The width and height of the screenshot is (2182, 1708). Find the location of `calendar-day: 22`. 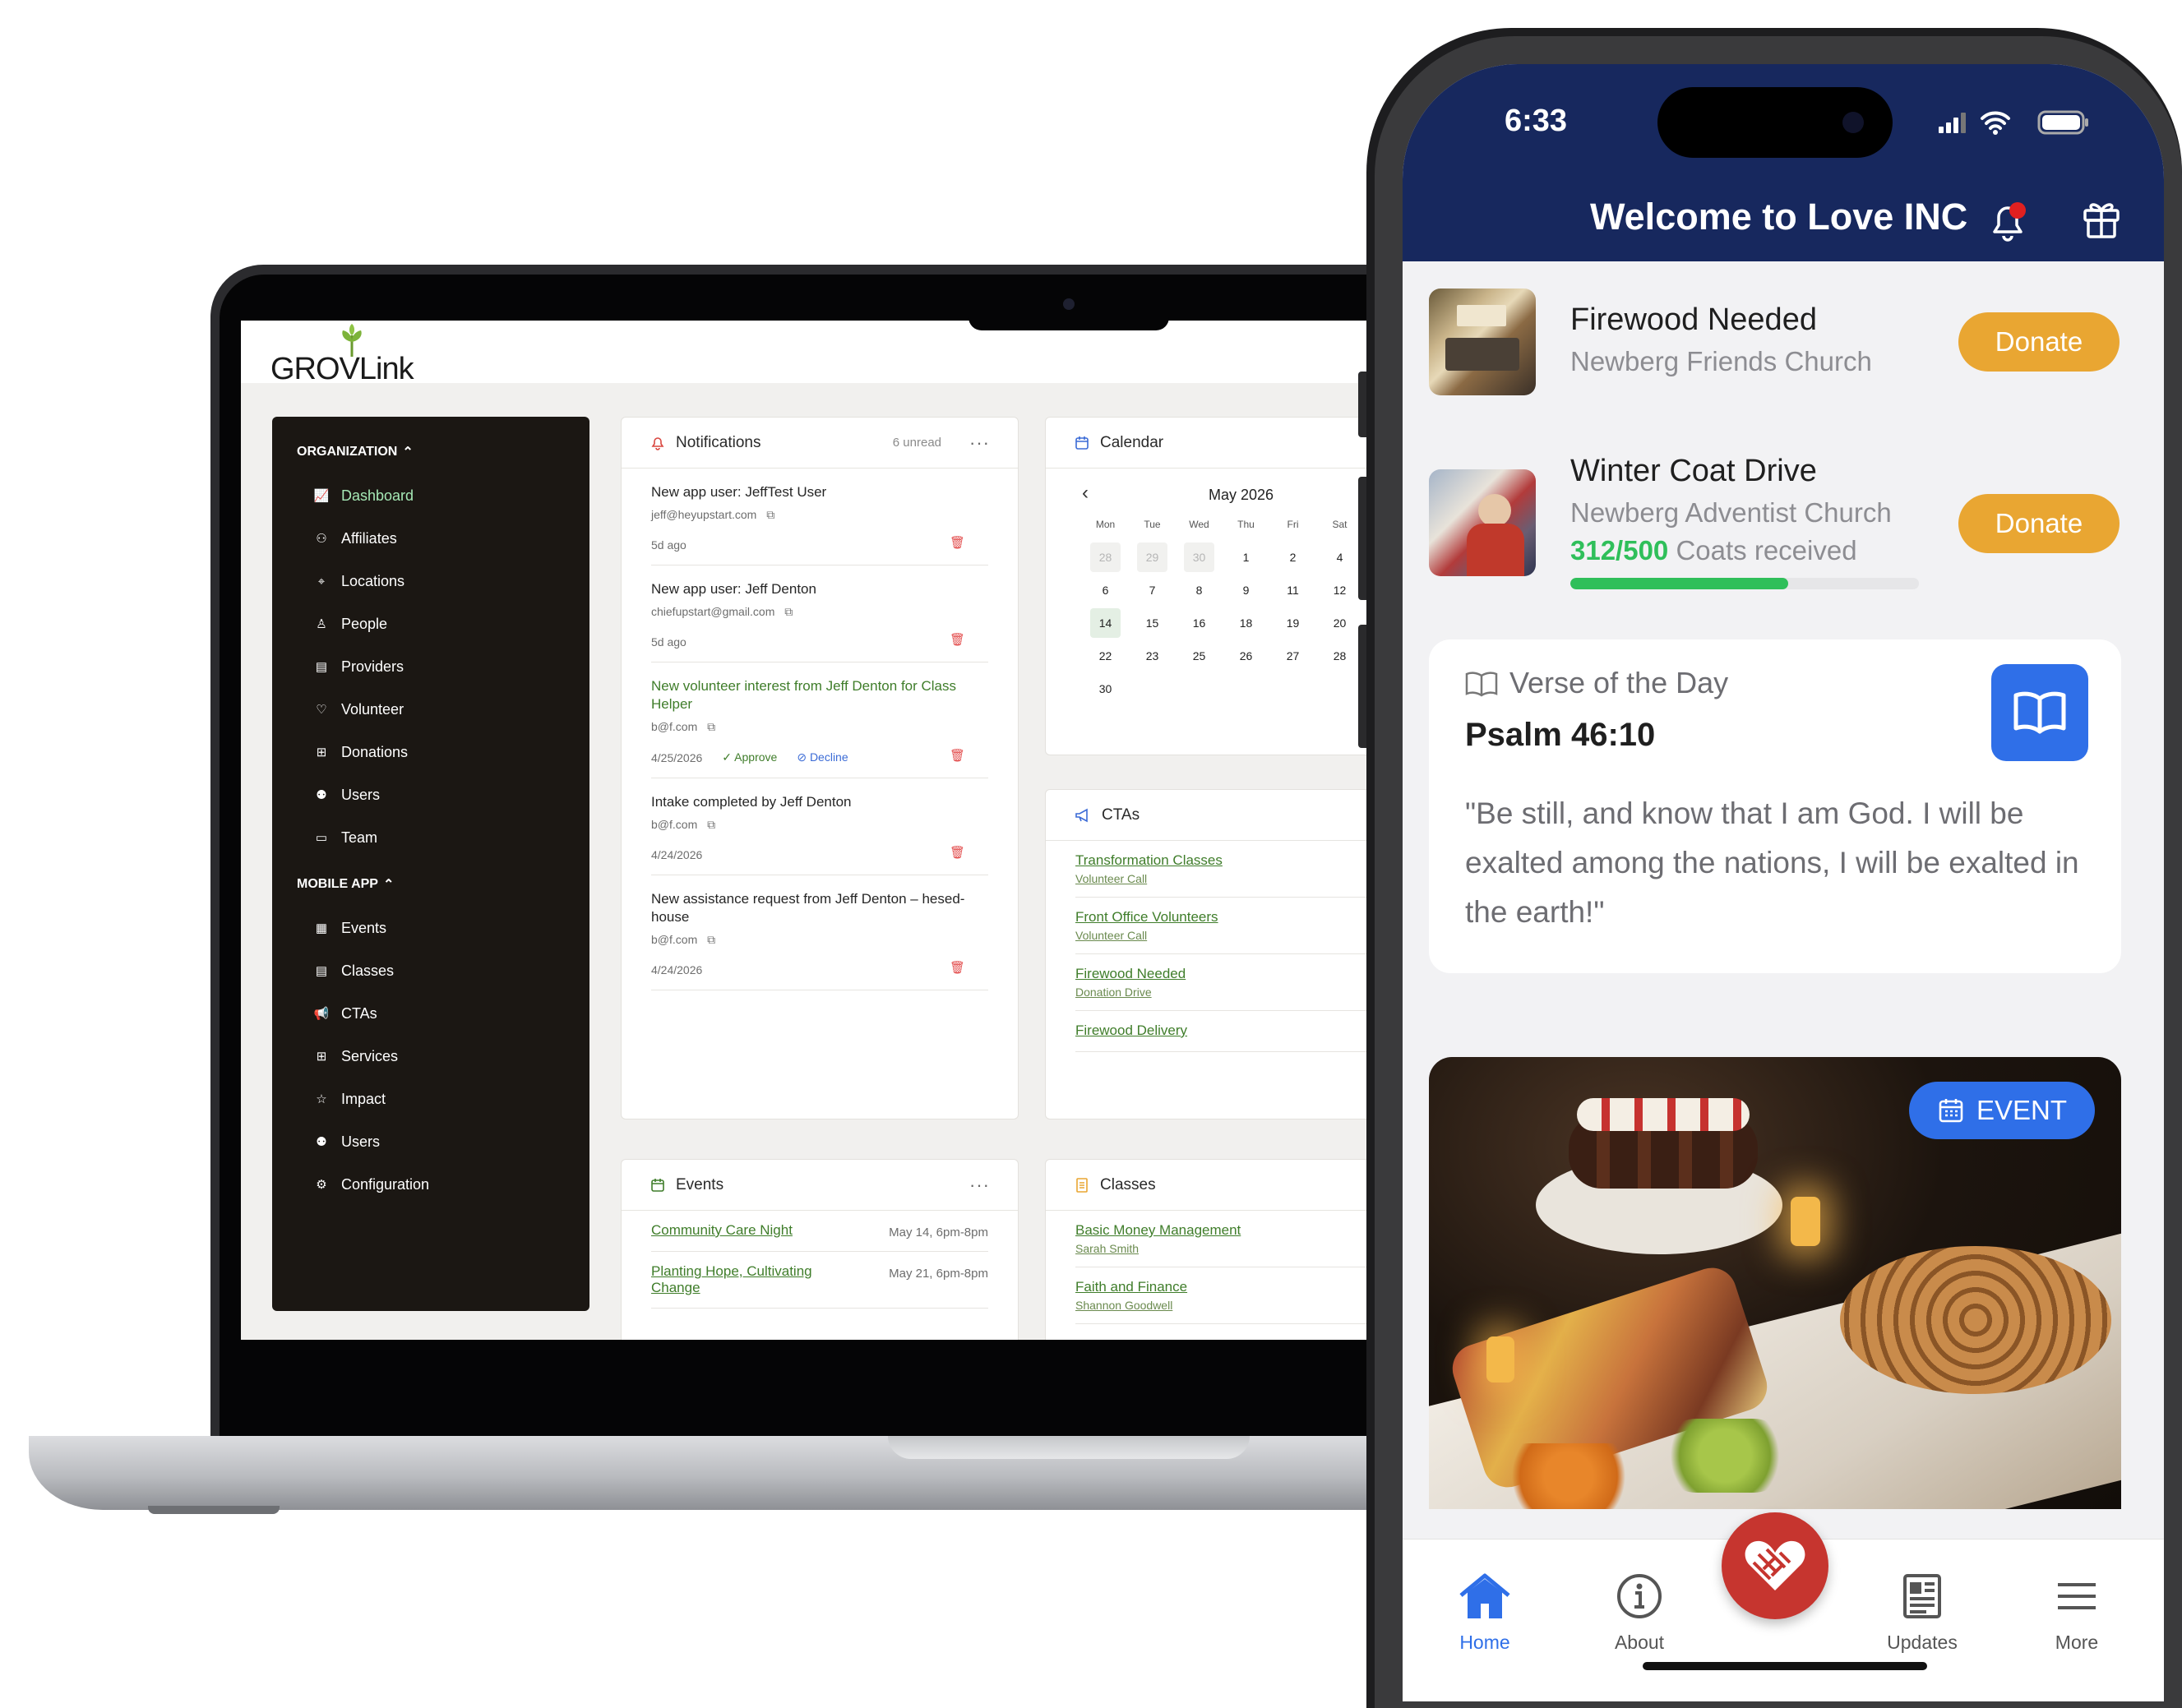

calendar-day: 22 is located at coordinates (1105, 656).